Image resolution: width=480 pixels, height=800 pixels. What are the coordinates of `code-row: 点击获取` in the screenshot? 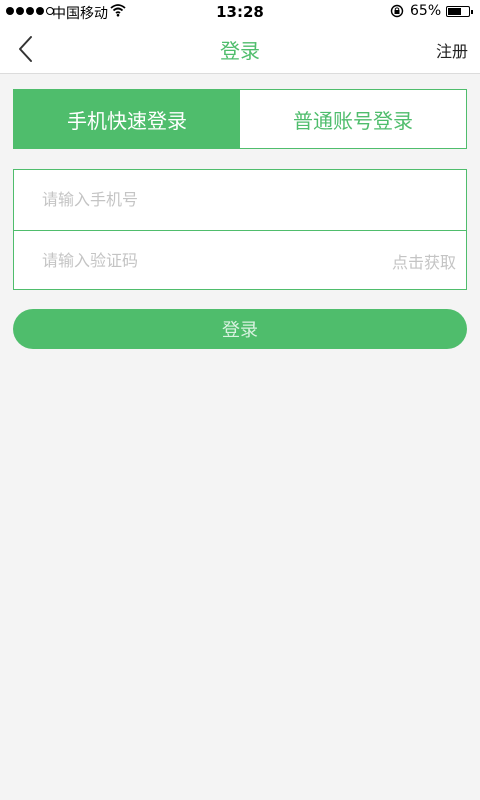 It's located at (240, 260).